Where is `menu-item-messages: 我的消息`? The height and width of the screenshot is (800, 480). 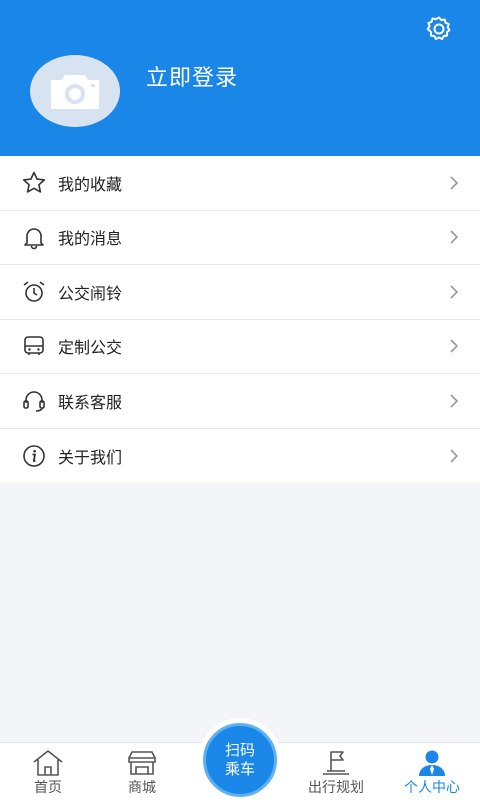
menu-item-messages: 我的消息 is located at coordinates (240, 238).